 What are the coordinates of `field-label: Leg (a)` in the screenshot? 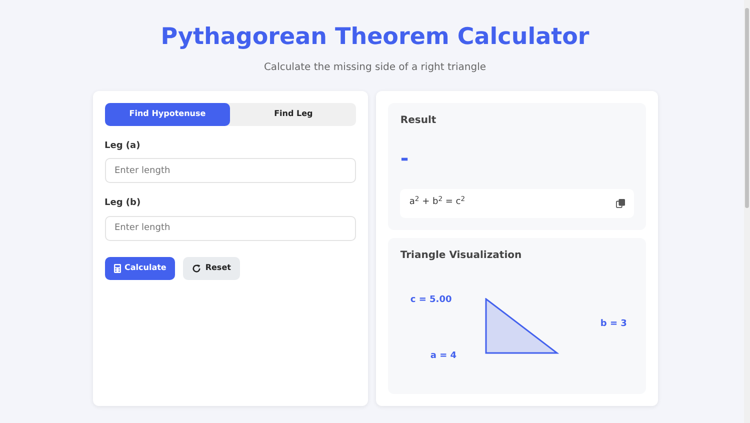 It's located at (123, 146).